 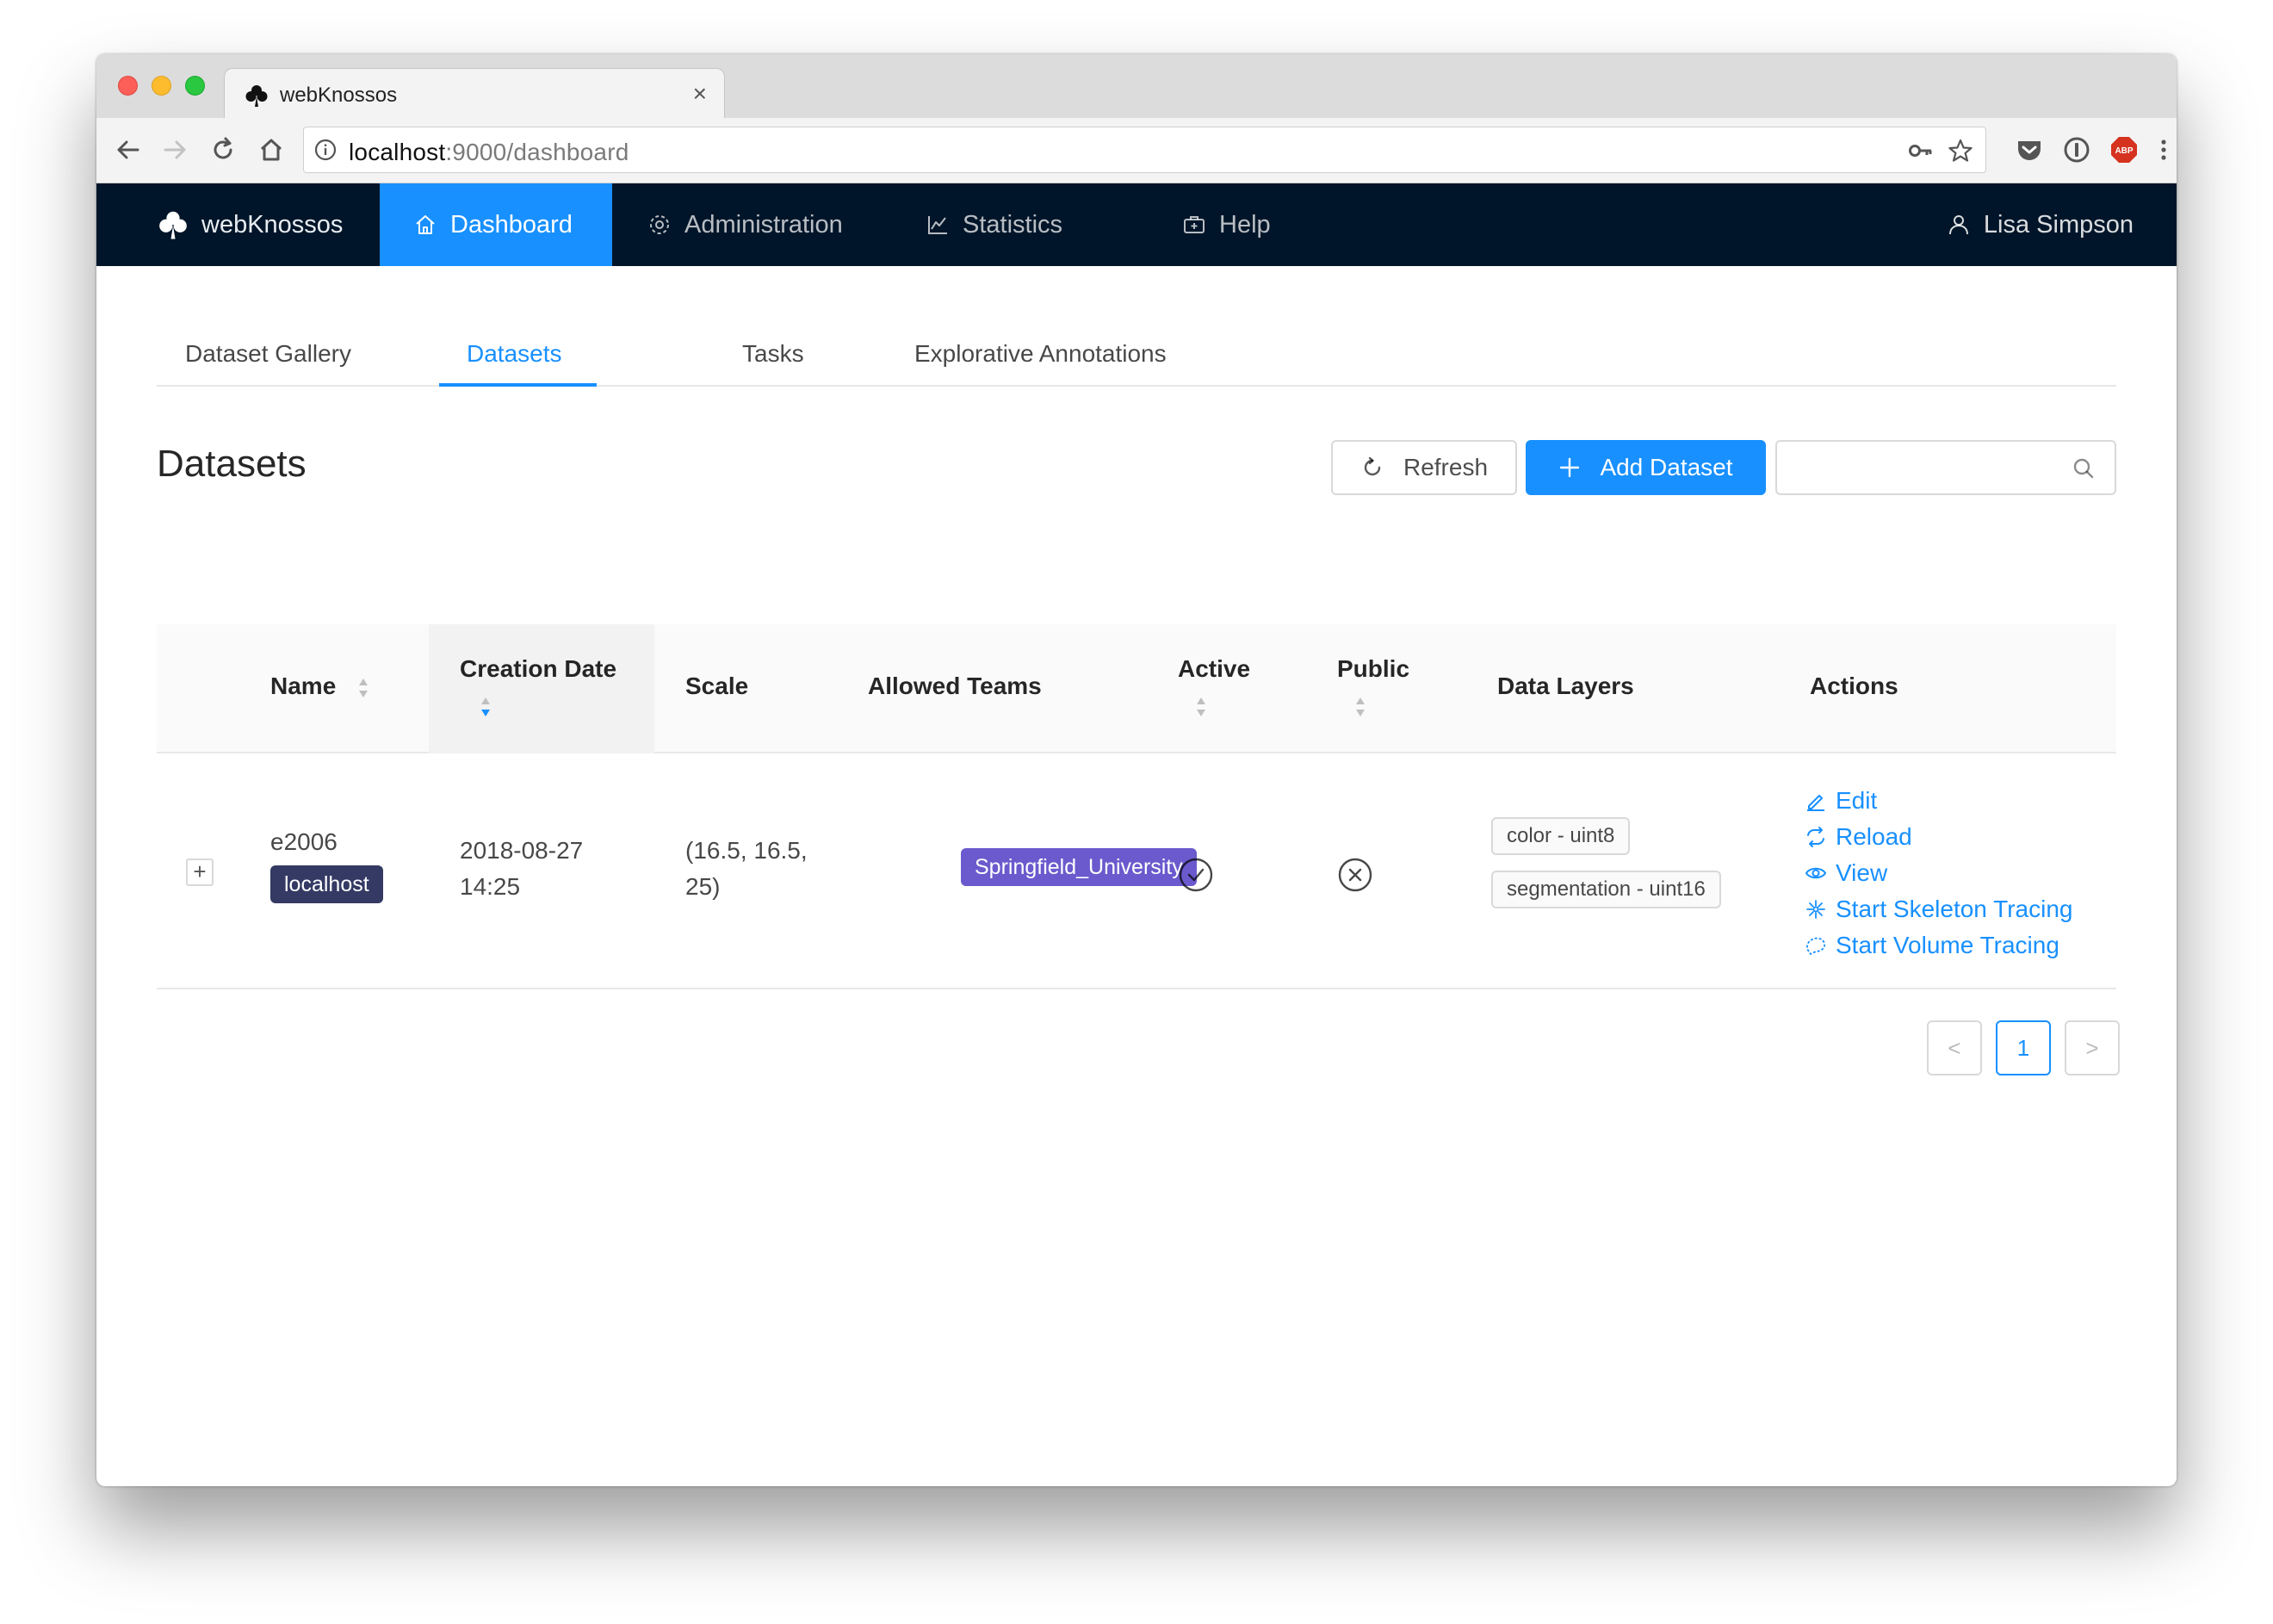 I want to click on add-dataset-label: Add Dataset, so click(x=1666, y=467).